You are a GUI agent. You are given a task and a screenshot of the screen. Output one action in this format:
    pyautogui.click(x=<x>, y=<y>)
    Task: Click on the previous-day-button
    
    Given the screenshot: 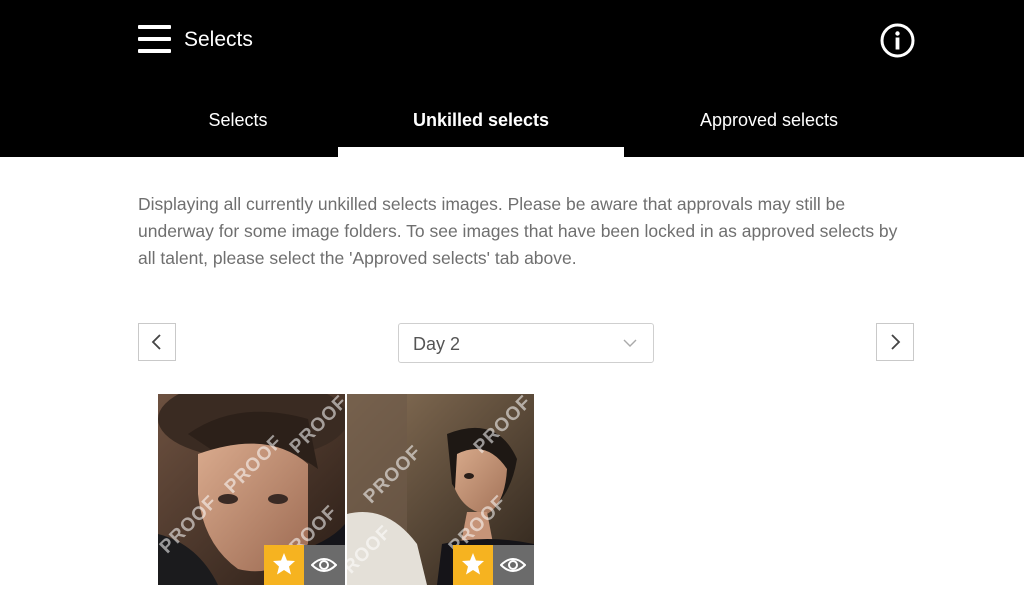 What is the action you would take?
    pyautogui.click(x=157, y=342)
    